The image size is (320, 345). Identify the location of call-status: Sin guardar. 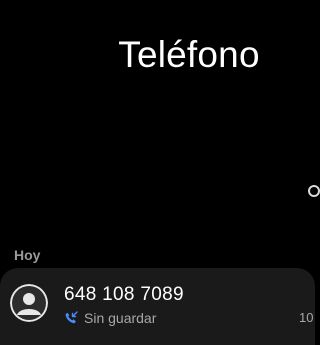
(110, 318).